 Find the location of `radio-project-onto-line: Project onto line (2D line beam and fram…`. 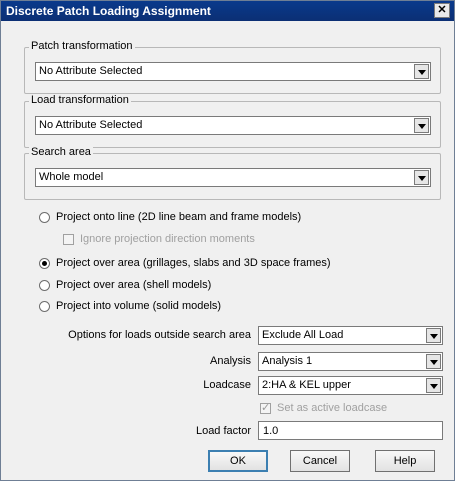

radio-project-onto-line: Project onto line (2D line beam and fram… is located at coordinates (170, 217).